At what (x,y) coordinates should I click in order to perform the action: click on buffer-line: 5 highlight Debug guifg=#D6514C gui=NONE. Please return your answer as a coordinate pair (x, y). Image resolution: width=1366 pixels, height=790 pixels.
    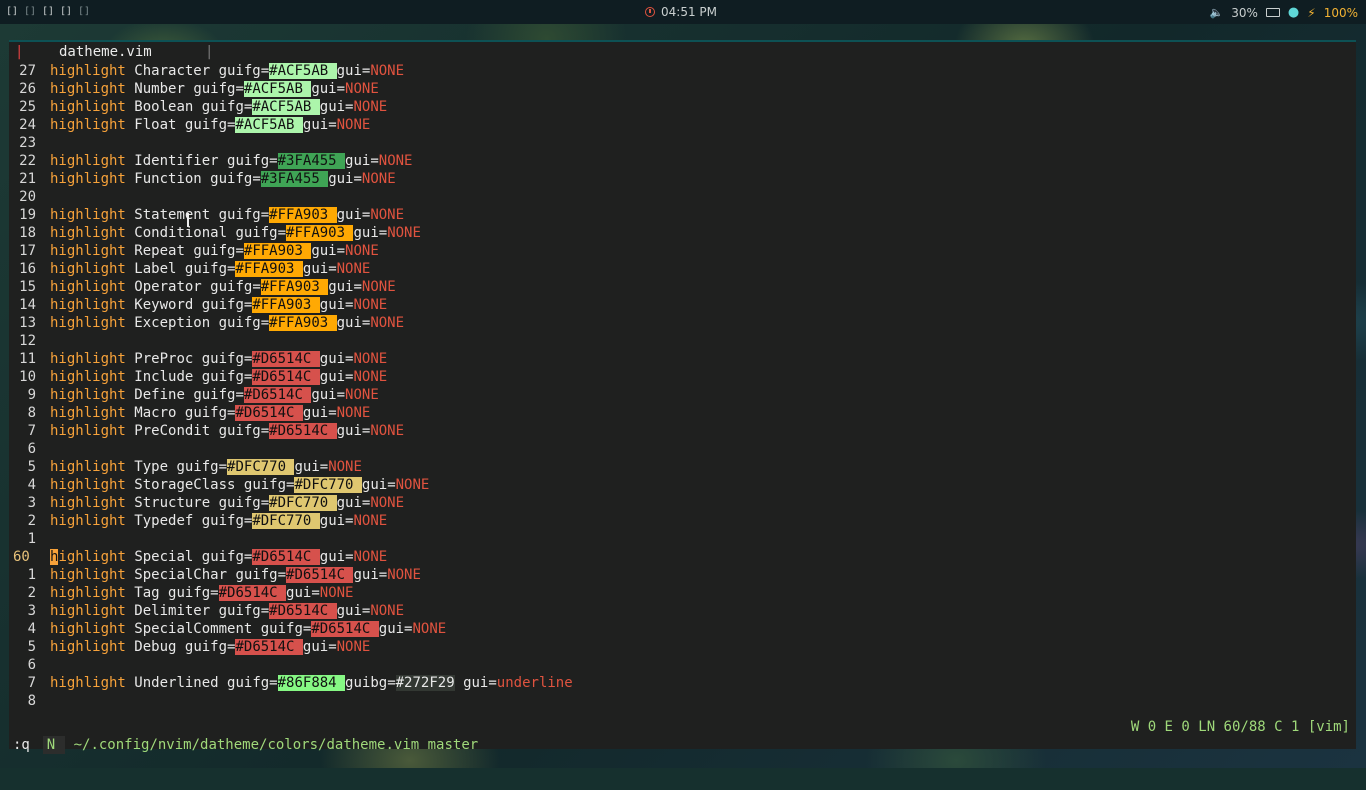
    Looking at the image, I should click on (682, 647).